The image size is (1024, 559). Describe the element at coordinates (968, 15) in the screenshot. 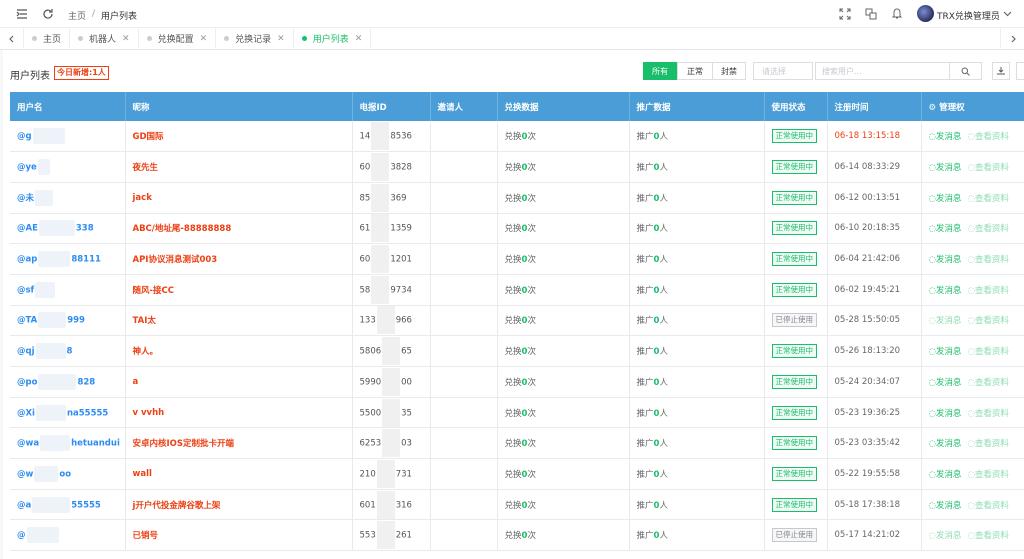

I see `user-name: TRX兑换管理员` at that location.